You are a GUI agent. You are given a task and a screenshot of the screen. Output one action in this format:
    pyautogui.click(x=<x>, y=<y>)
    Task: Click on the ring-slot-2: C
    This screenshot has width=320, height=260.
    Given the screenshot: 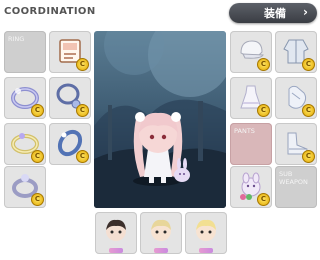 What is the action you would take?
    pyautogui.click(x=25, y=144)
    